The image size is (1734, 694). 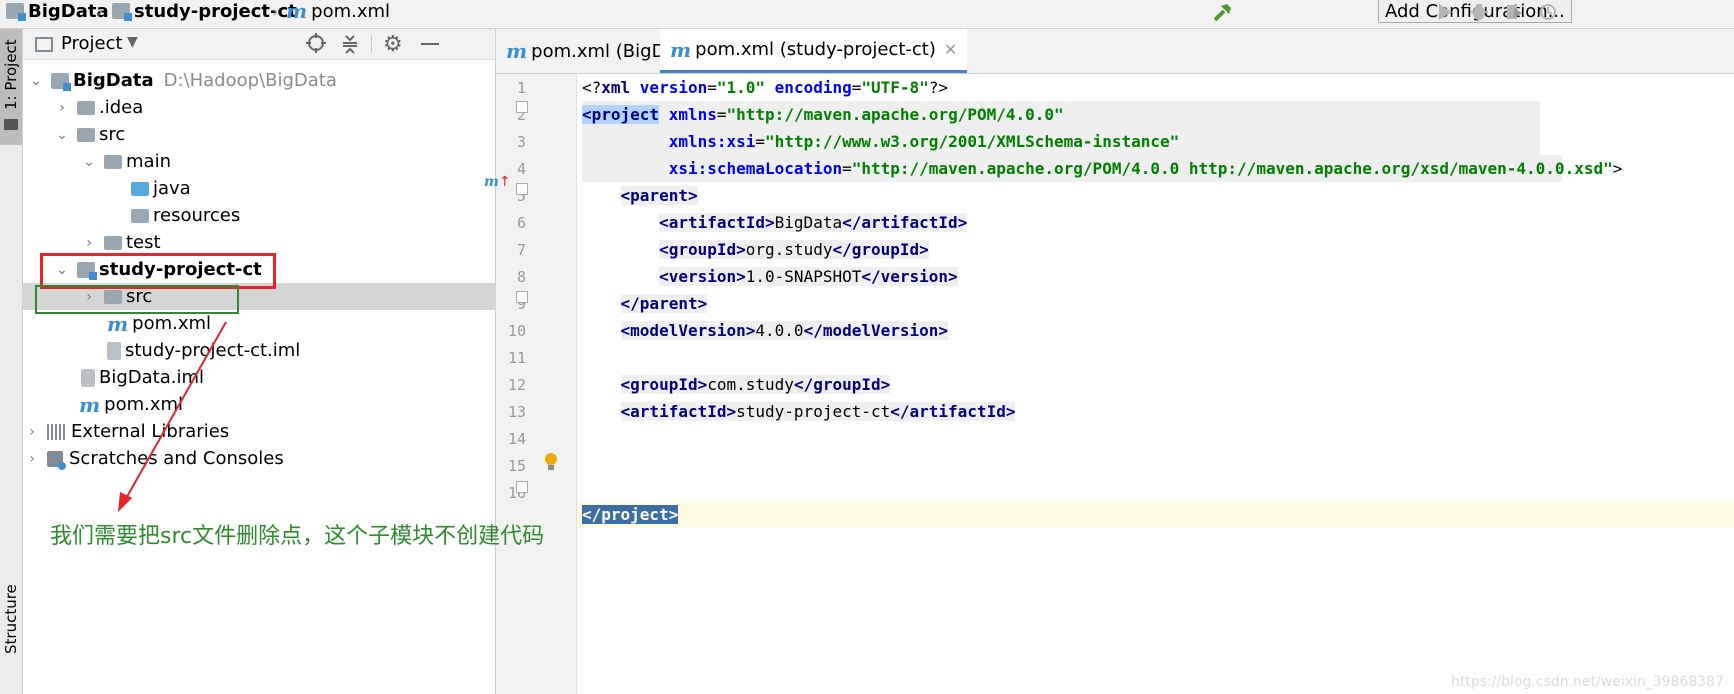 What do you see at coordinates (765, 330) in the screenshot?
I see `code-line-10: <modelVersion>4.0.0</modelVersion>` at bounding box center [765, 330].